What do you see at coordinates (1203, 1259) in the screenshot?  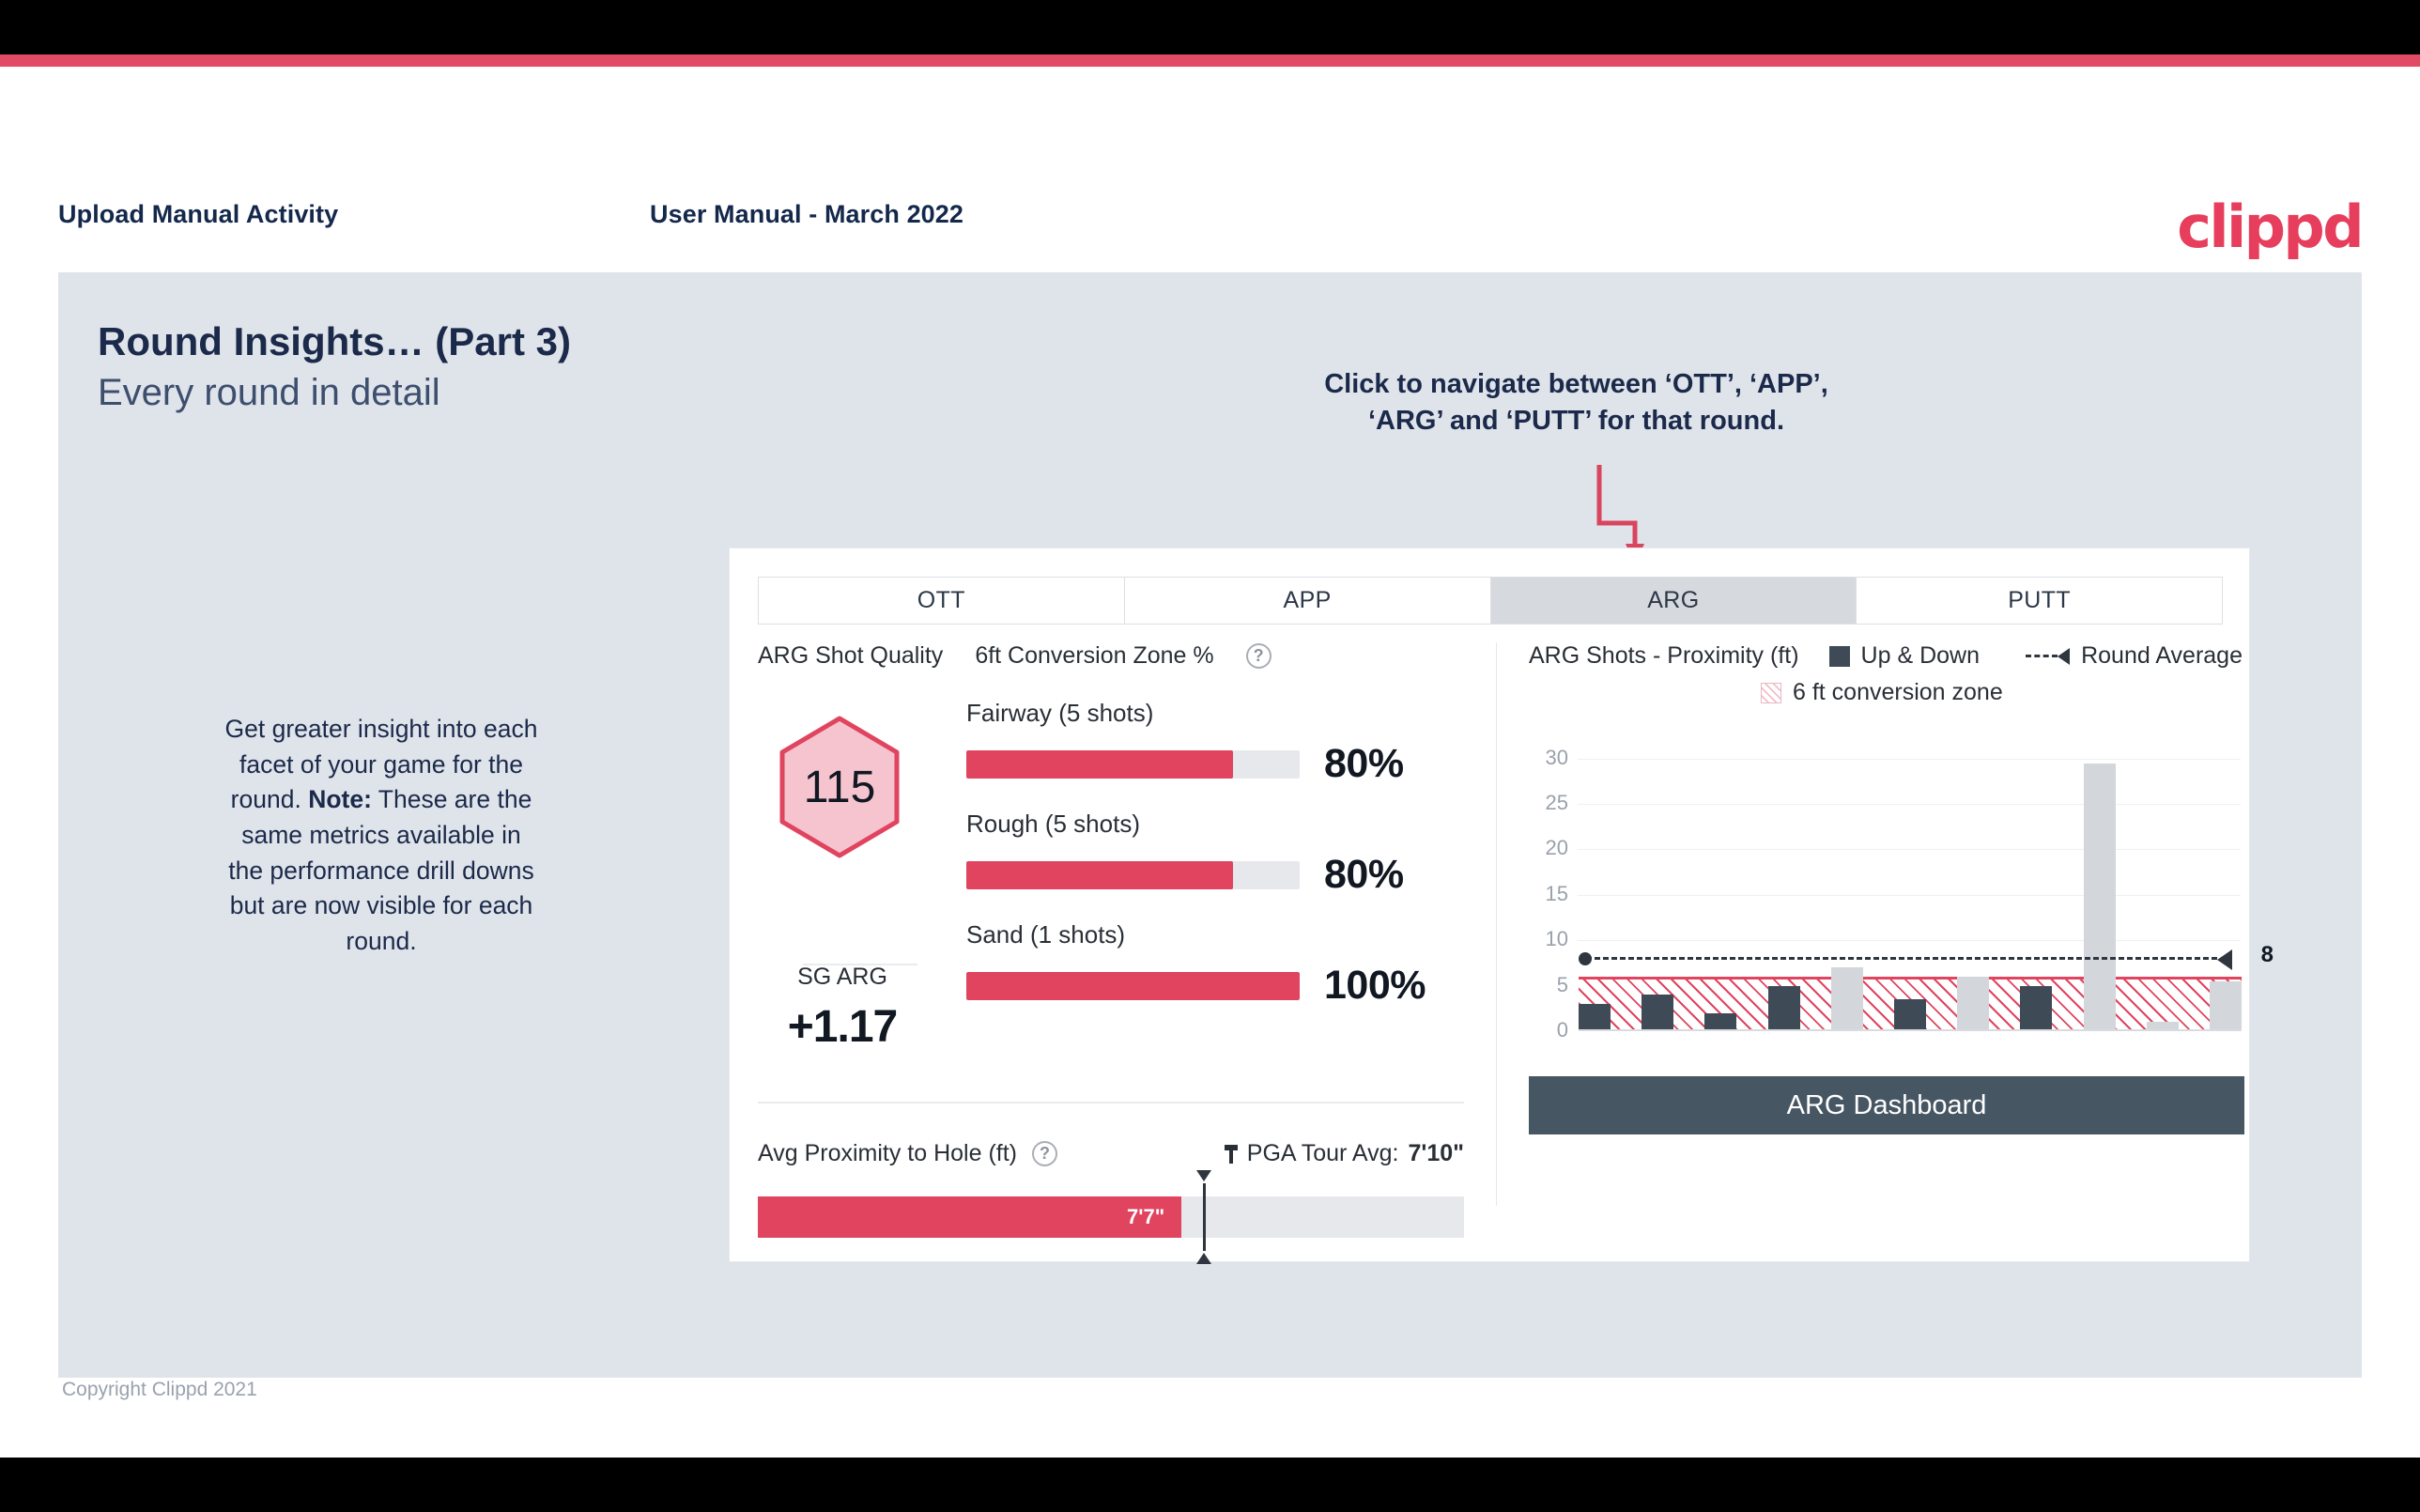 I see `marker-down-caret-icon` at bounding box center [1203, 1259].